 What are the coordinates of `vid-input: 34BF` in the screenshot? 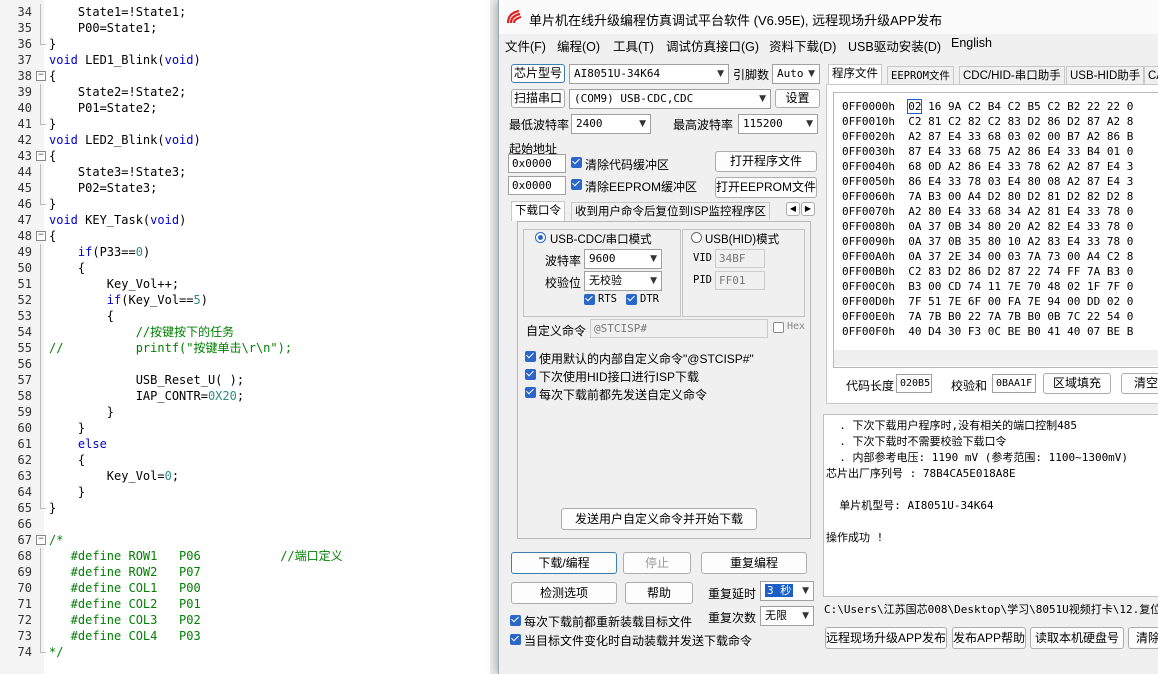 It's located at (740, 258).